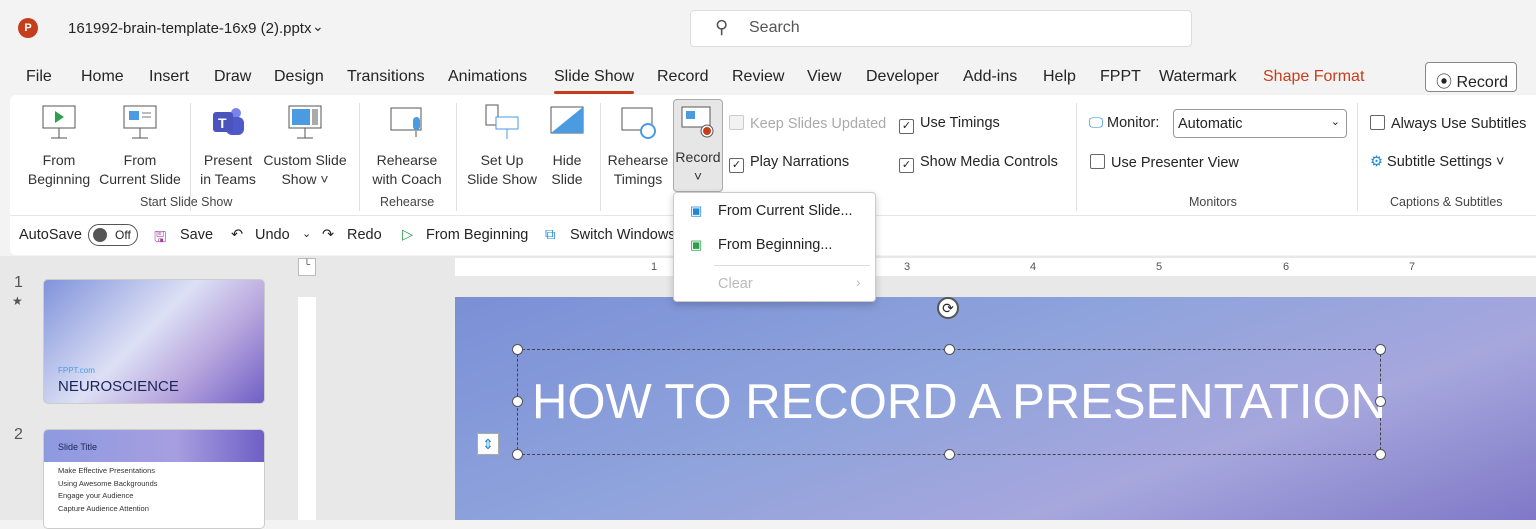 Image resolution: width=1536 pixels, height=529 pixels. I want to click on rehearse-with-coach-button: Rehearse with Coach, so click(407, 146).